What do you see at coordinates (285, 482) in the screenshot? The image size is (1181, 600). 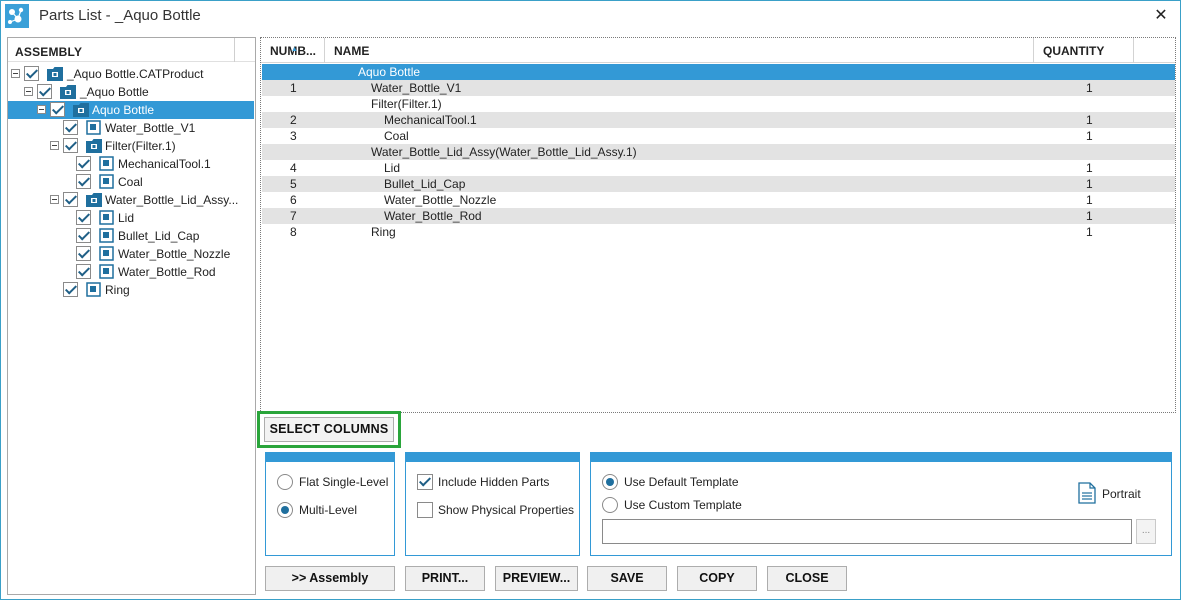 I see `flat-single-level-radio` at bounding box center [285, 482].